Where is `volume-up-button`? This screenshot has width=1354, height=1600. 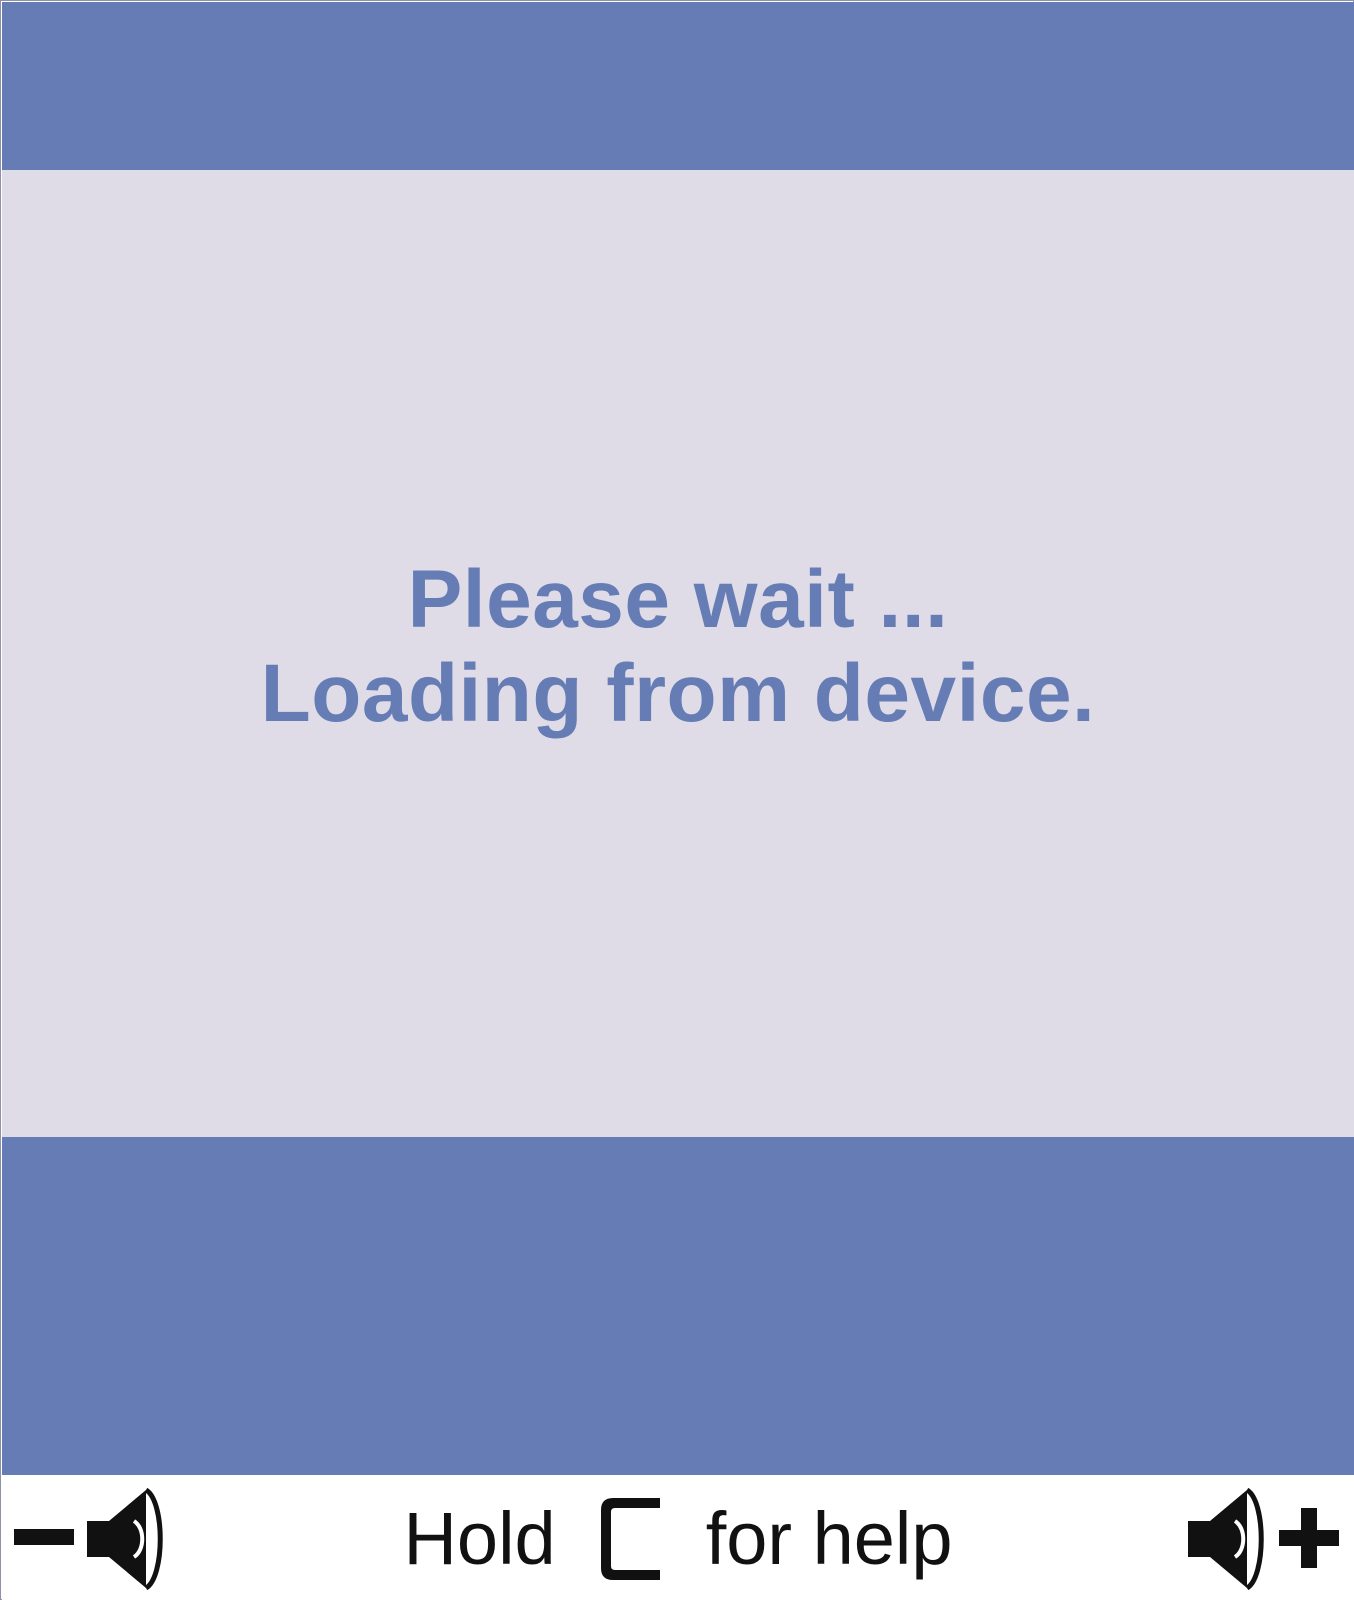
volume-up-button is located at coordinates (1265, 1539).